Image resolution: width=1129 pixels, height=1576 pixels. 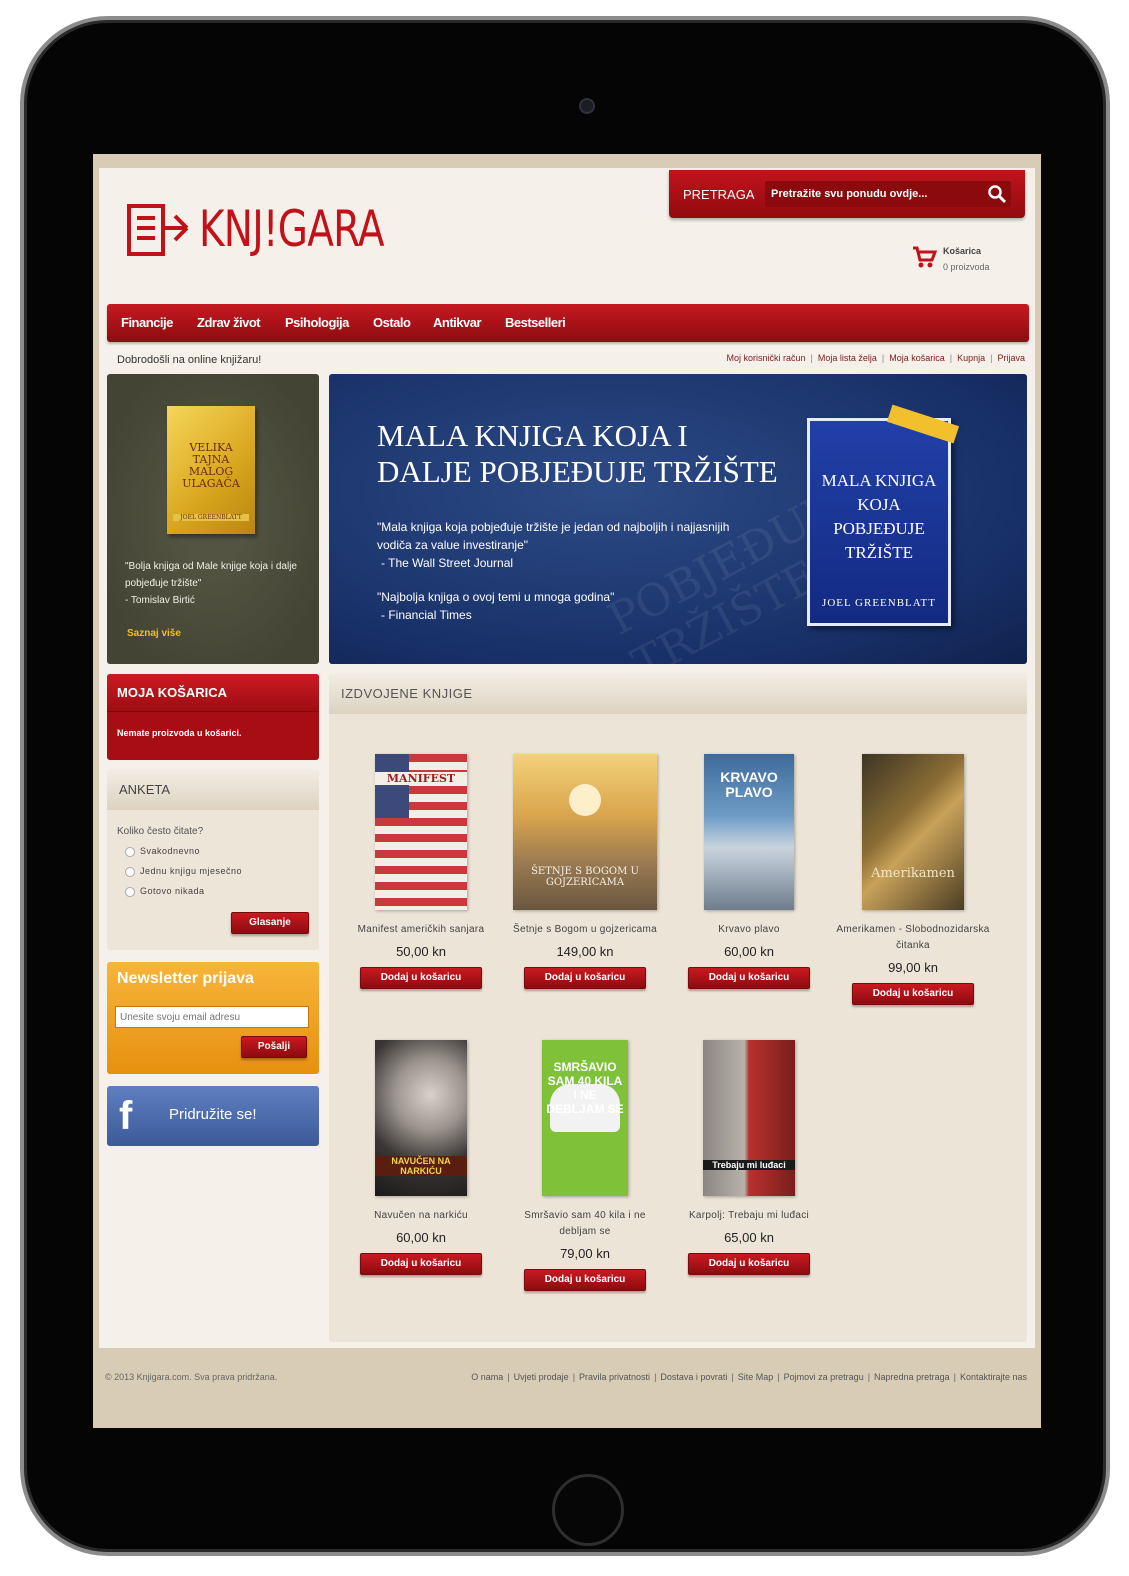 I want to click on product-cover: SMRŠAVIO SAM 40 KILA I NE DEBLJAM SE, so click(x=585, y=1118).